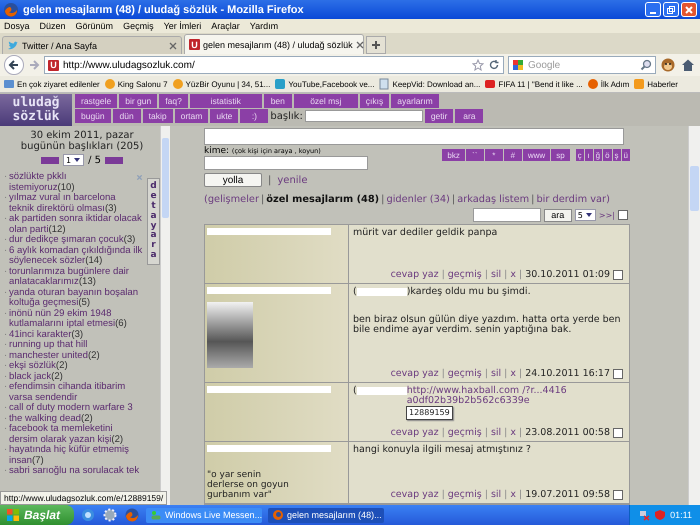  What do you see at coordinates (608, 84) in the screenshot?
I see `bookmark-item: İlk Adım` at bounding box center [608, 84].